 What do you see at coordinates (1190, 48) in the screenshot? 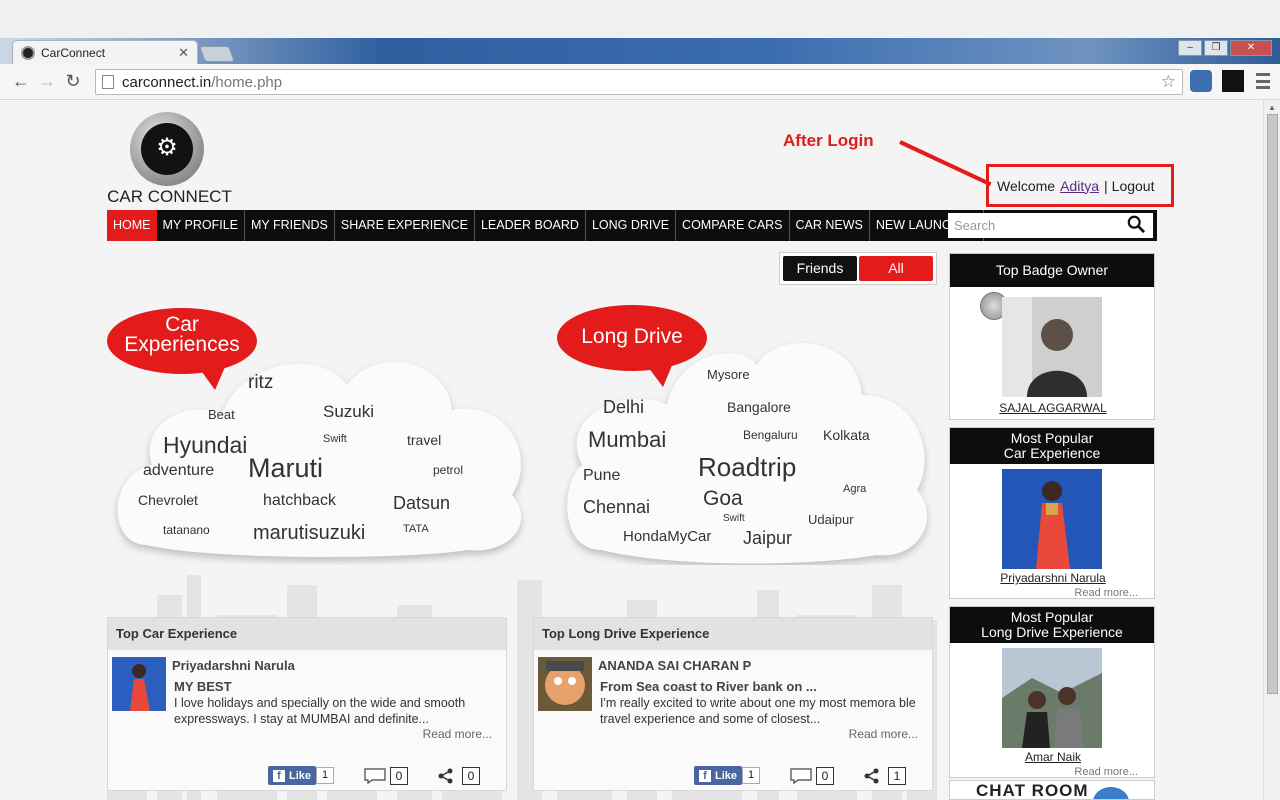
I see `minimize-icon: –` at bounding box center [1190, 48].